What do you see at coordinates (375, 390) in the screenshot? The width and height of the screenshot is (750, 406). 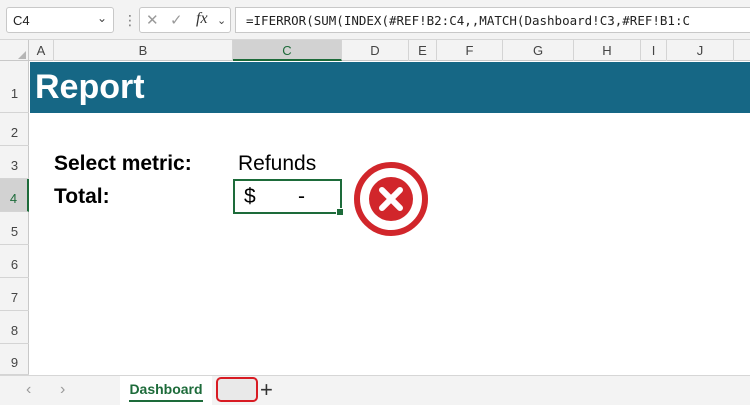 I see `sheet-tab-bar: ‹ › Dashboard +` at bounding box center [375, 390].